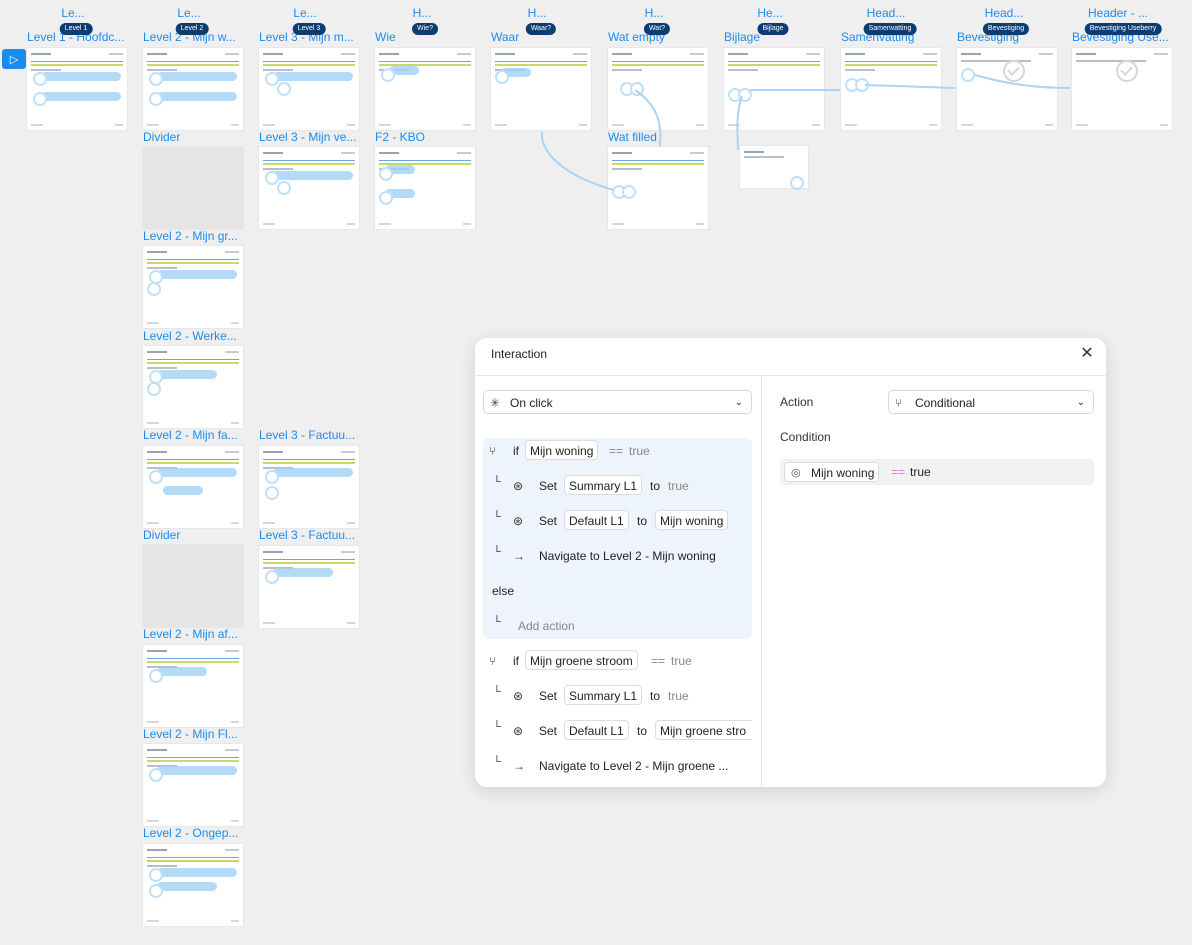 This screenshot has height=945, width=1192. I want to click on set-action-row: └ ⊛ Set Default L1 to Mijn groene stro, so click(617, 731).